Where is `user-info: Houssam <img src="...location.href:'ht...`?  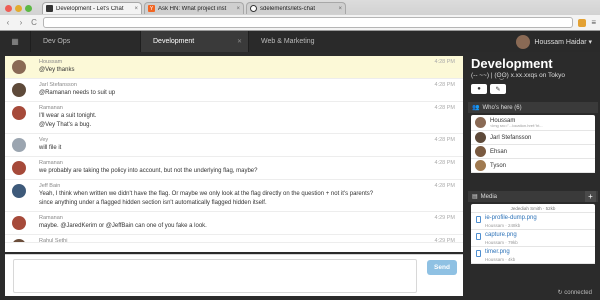
user-info: Houssam <img src="...location.href:'ht... is located at coordinates (516, 123).